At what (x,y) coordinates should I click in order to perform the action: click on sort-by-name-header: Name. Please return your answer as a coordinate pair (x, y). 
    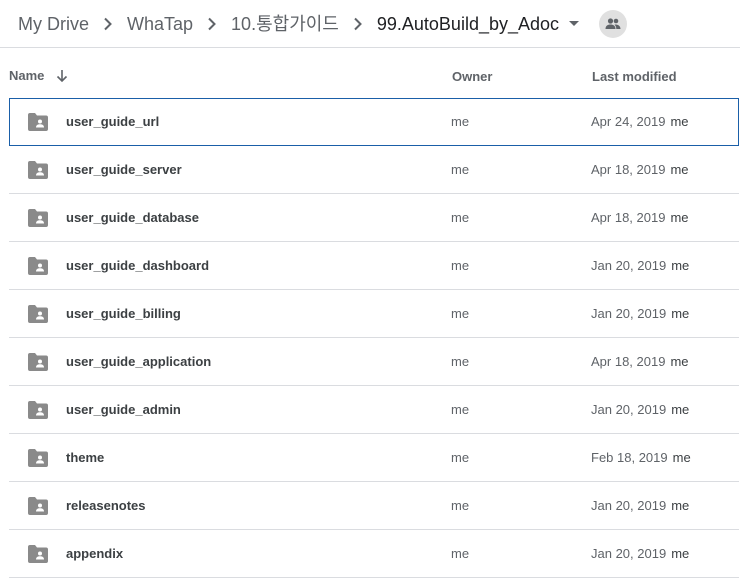
    Looking at the image, I should click on (38, 75).